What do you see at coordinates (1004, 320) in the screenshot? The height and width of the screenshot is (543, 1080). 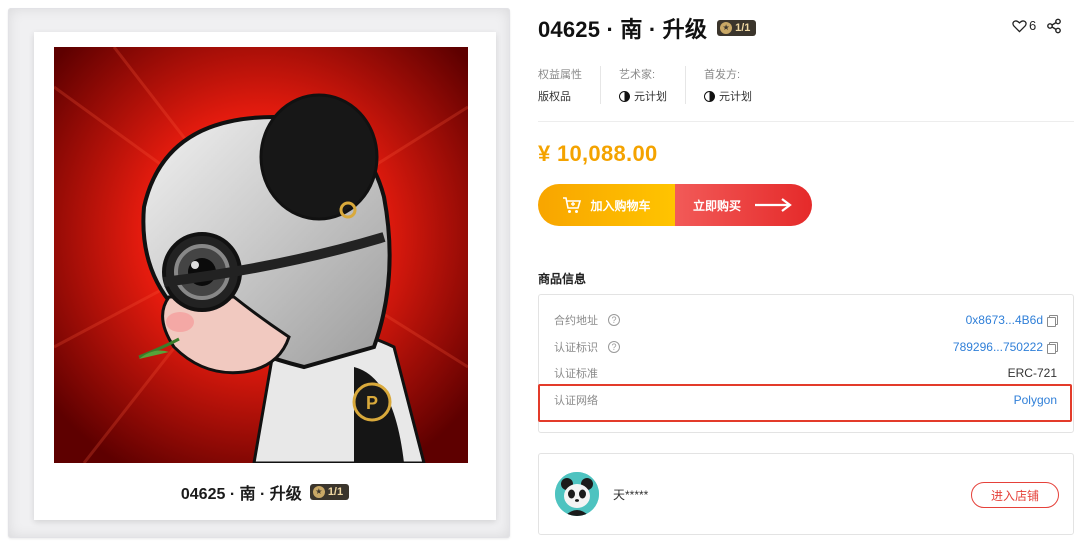 I see `info-value-text: 0x8673...4B6d` at bounding box center [1004, 320].